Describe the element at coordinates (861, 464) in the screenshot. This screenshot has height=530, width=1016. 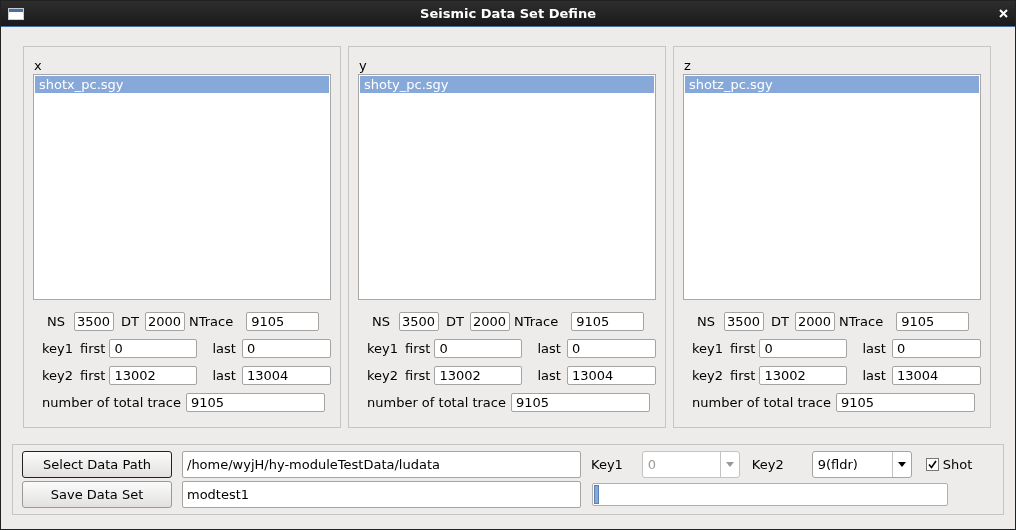
I see `key2-dropdown: 9(fldr)` at that location.